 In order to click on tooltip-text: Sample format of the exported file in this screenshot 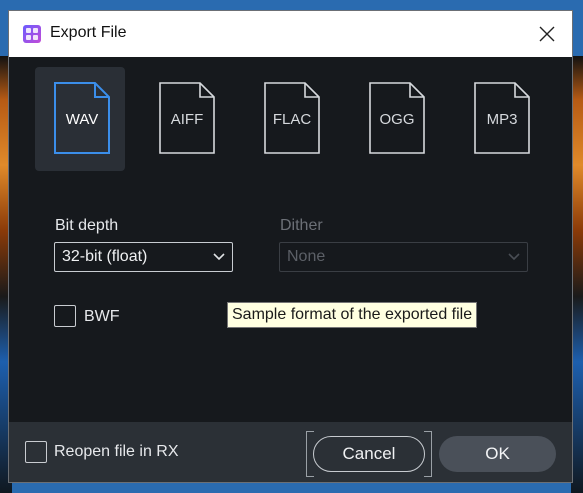, I will do `click(352, 314)`.